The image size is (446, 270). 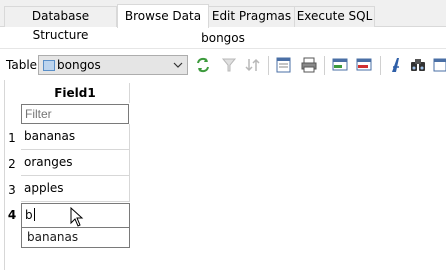 What do you see at coordinates (334, 16) in the screenshot?
I see `tab-execute-sql: Execute SQL` at bounding box center [334, 16].